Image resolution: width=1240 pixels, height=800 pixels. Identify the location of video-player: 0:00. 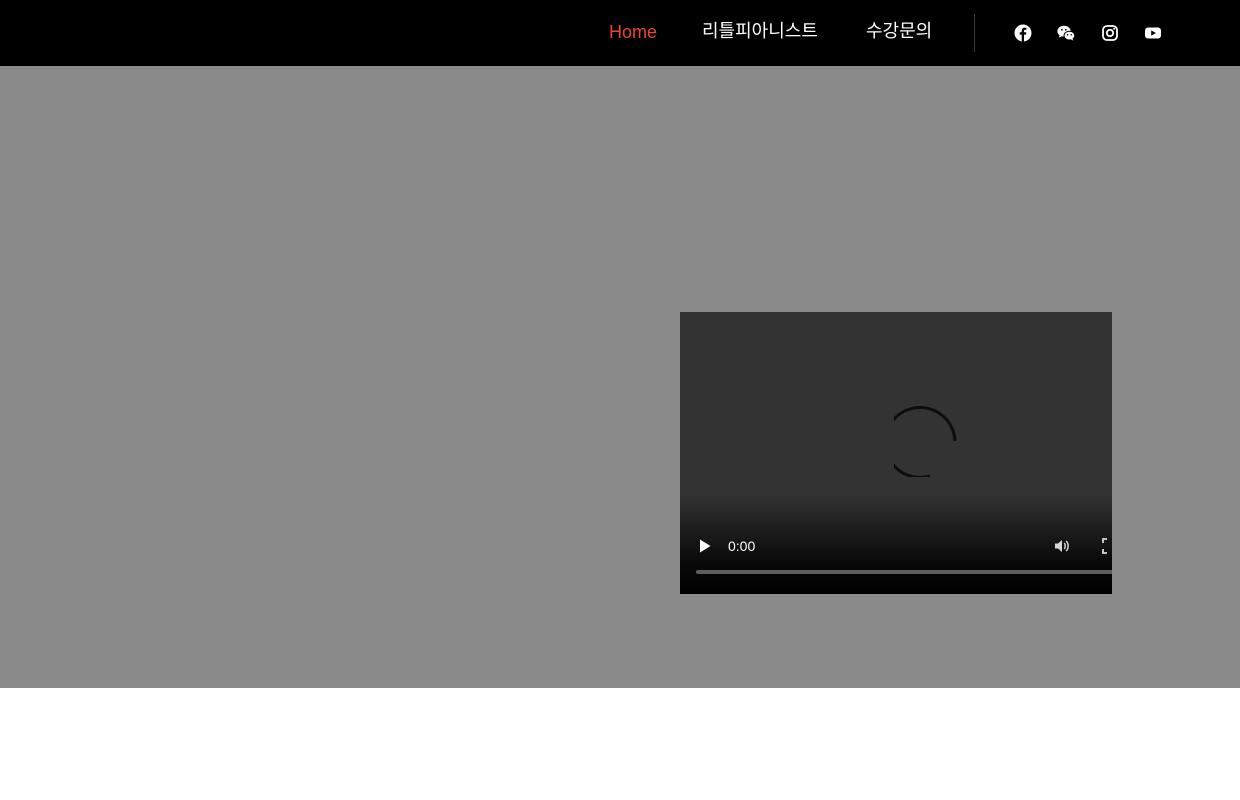
(896, 453).